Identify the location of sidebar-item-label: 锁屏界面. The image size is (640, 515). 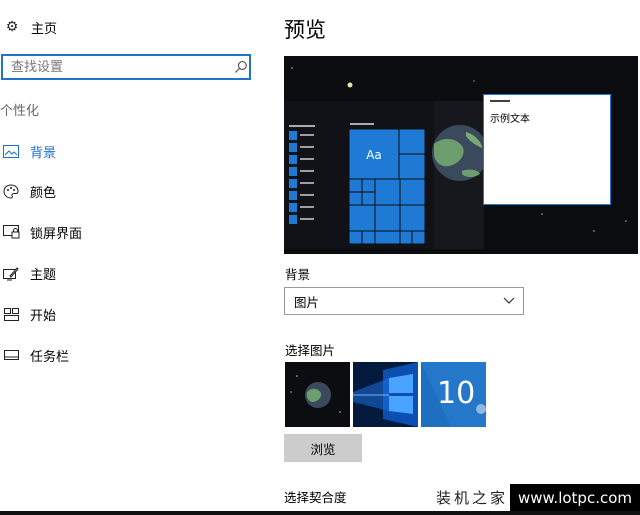
(56, 234).